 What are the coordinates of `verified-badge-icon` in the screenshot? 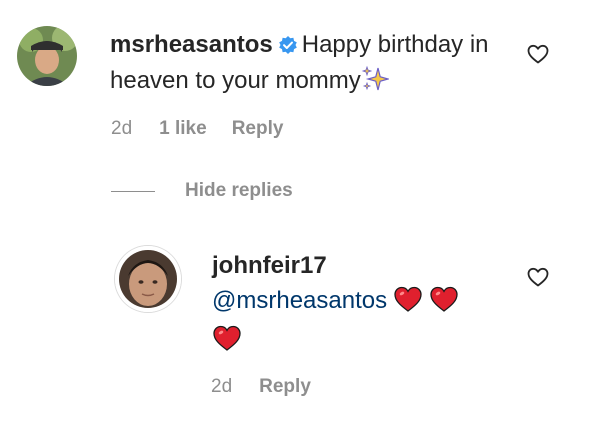 It's located at (288, 47).